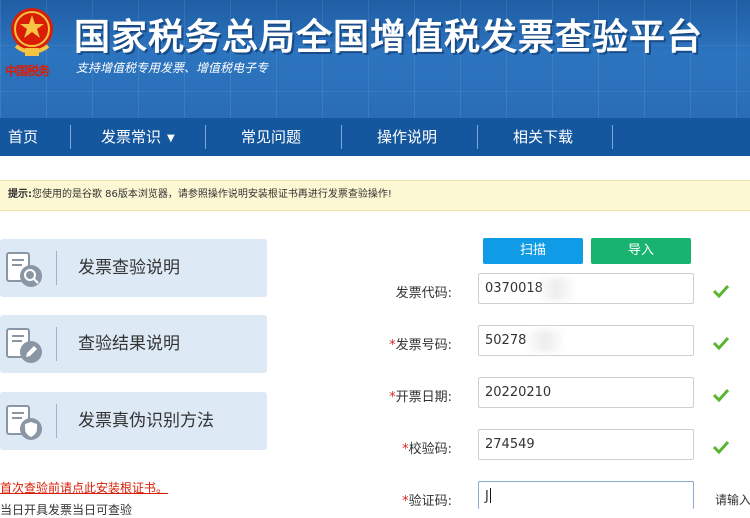 This screenshot has width=750, height=518. Describe the element at coordinates (212, 194) in the screenshot. I see `notice-text: 您使用的是谷歌 86版本浏览器，请参照操作说明安装根证书再进行发票查验操作!` at that location.